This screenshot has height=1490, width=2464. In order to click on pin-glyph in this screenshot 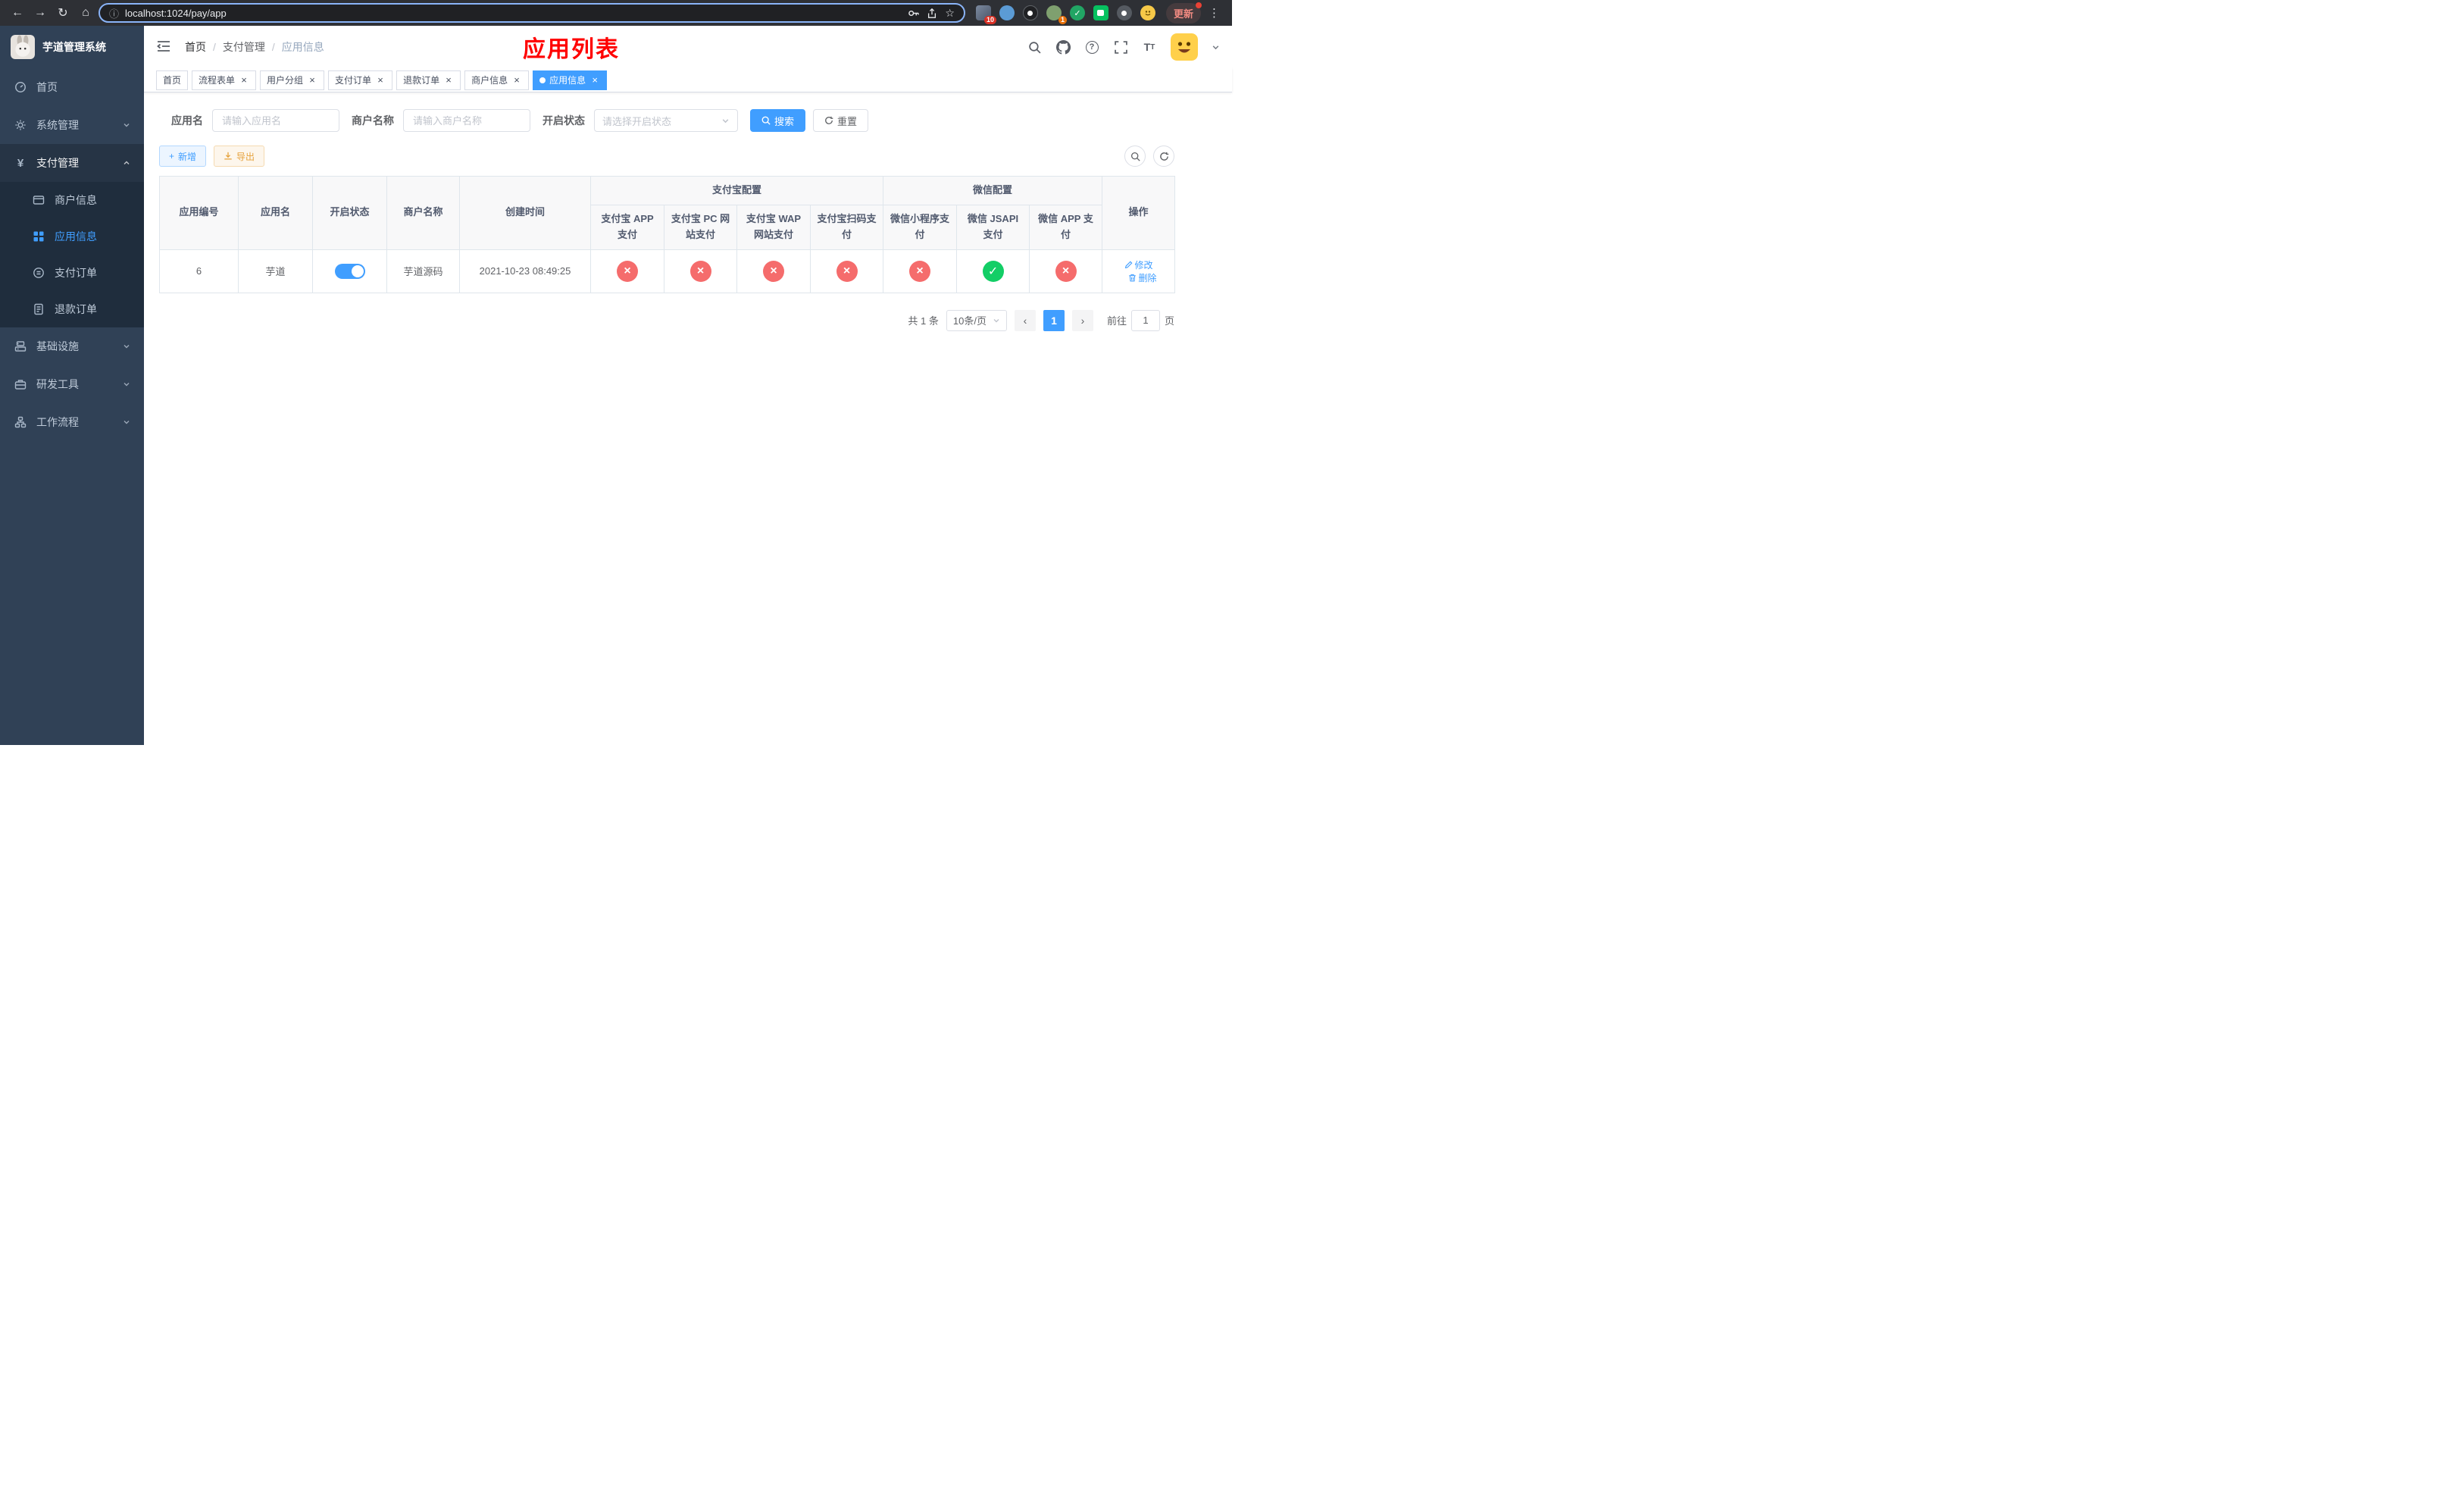, I will do `click(1124, 13)`.